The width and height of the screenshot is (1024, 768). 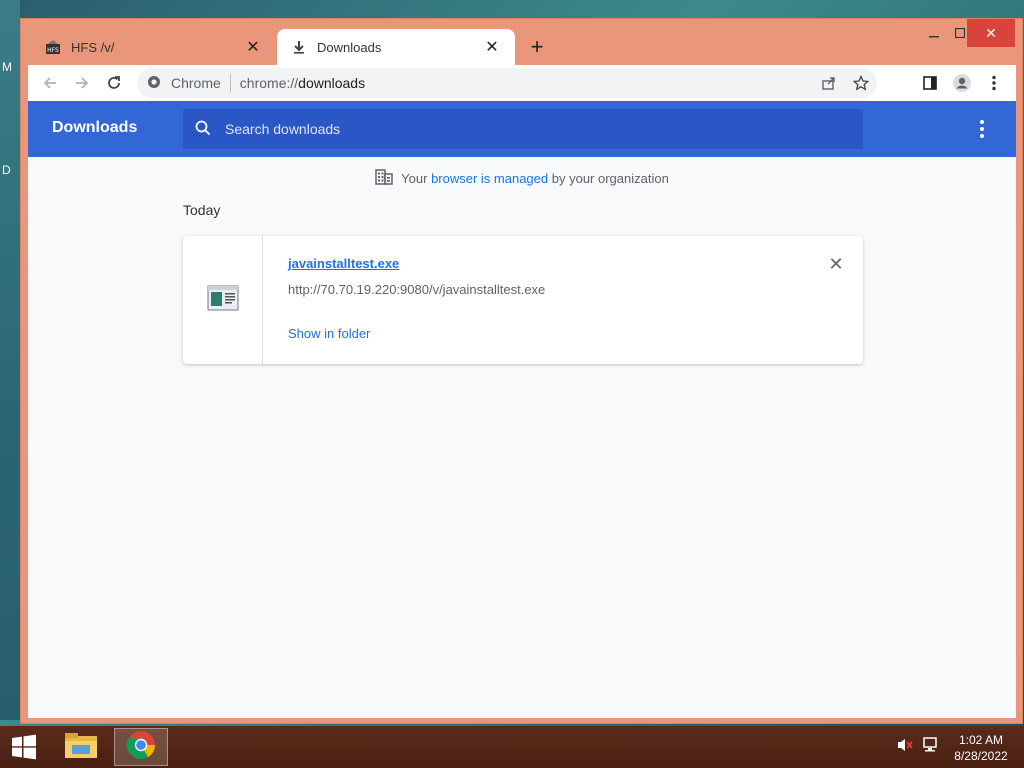 I want to click on building-icon, so click(x=384, y=178).